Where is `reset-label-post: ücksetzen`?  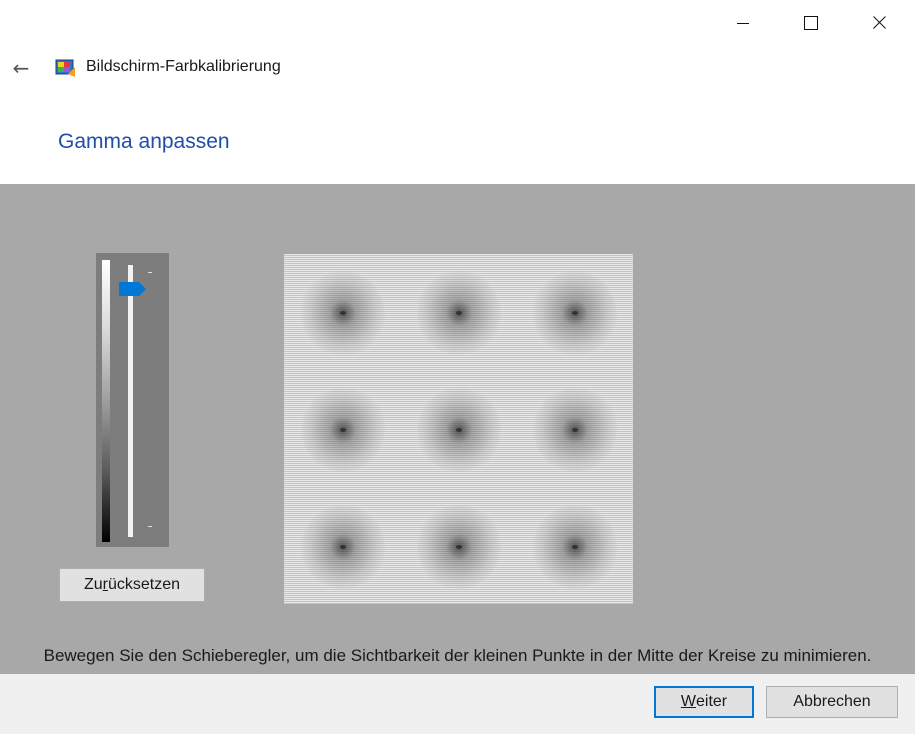 reset-label-post: ücksetzen is located at coordinates (144, 584).